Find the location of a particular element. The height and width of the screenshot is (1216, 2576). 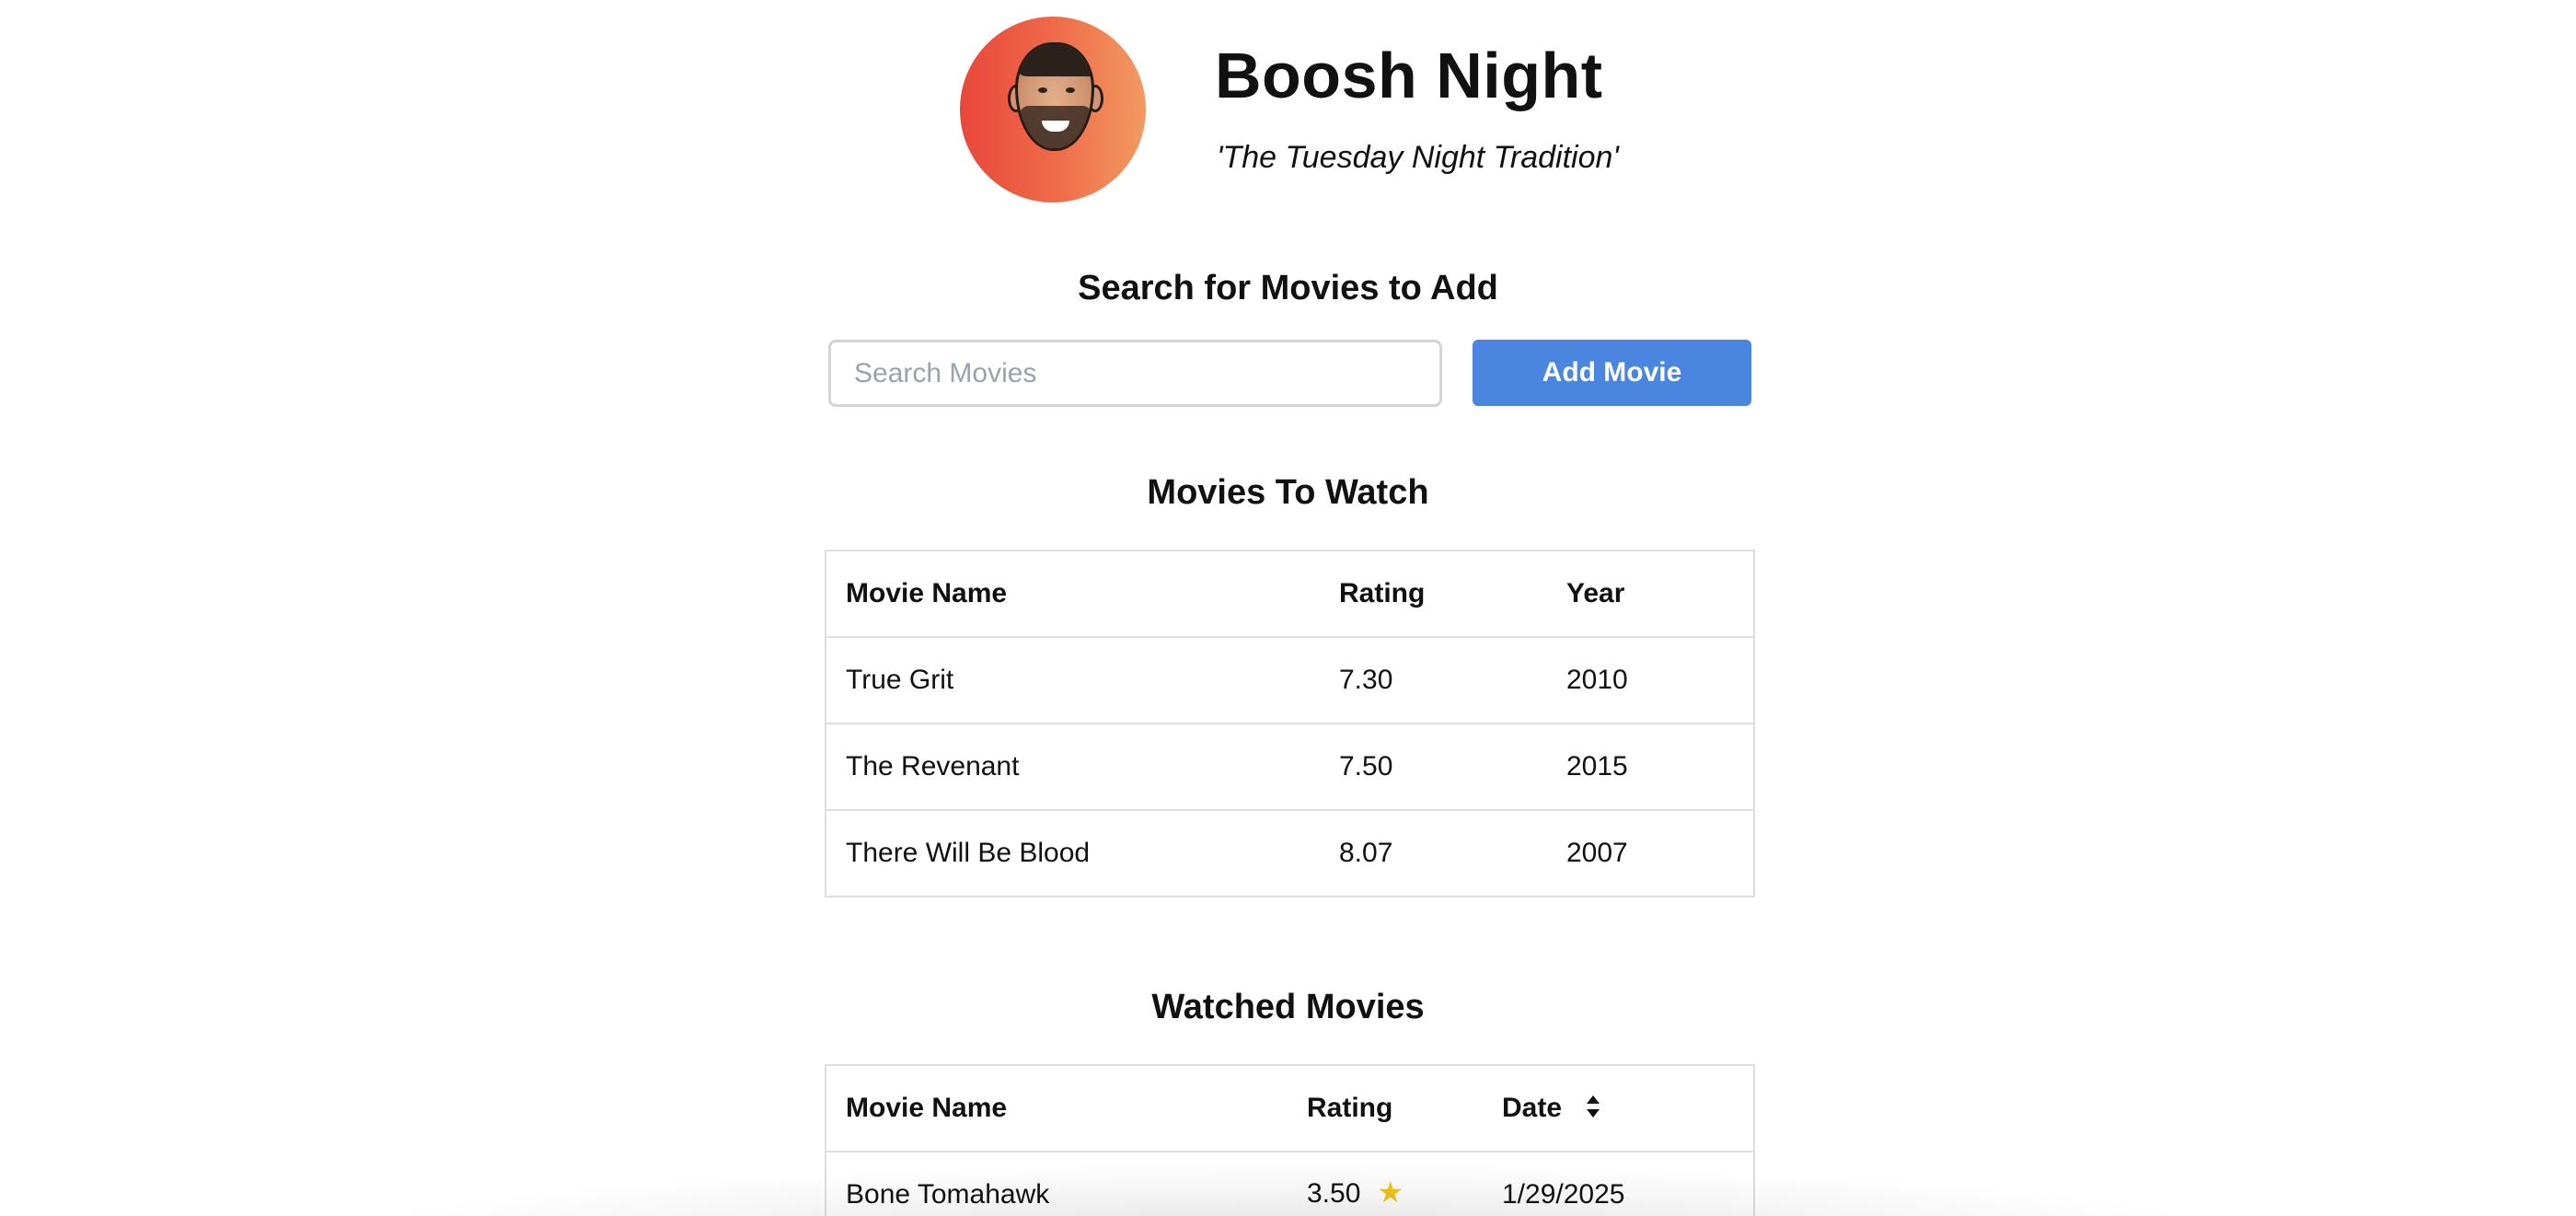

rating-cell: 3.50 ★ is located at coordinates (1404, 1184).